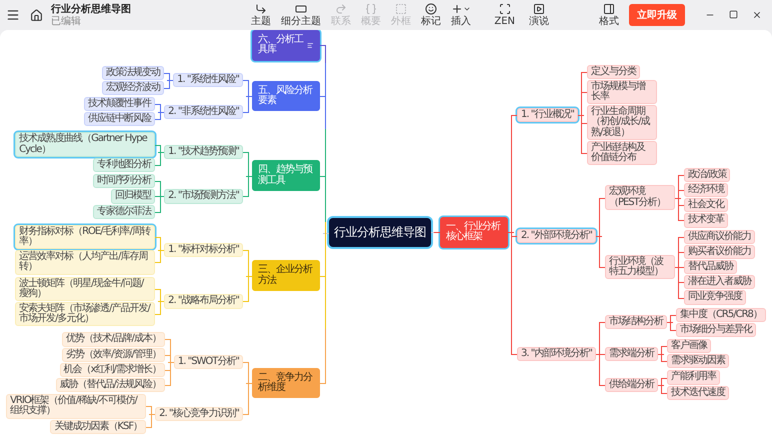 This screenshot has height=435, width=772. I want to click on subtopic-node: 同业竞争强度, so click(715, 297).